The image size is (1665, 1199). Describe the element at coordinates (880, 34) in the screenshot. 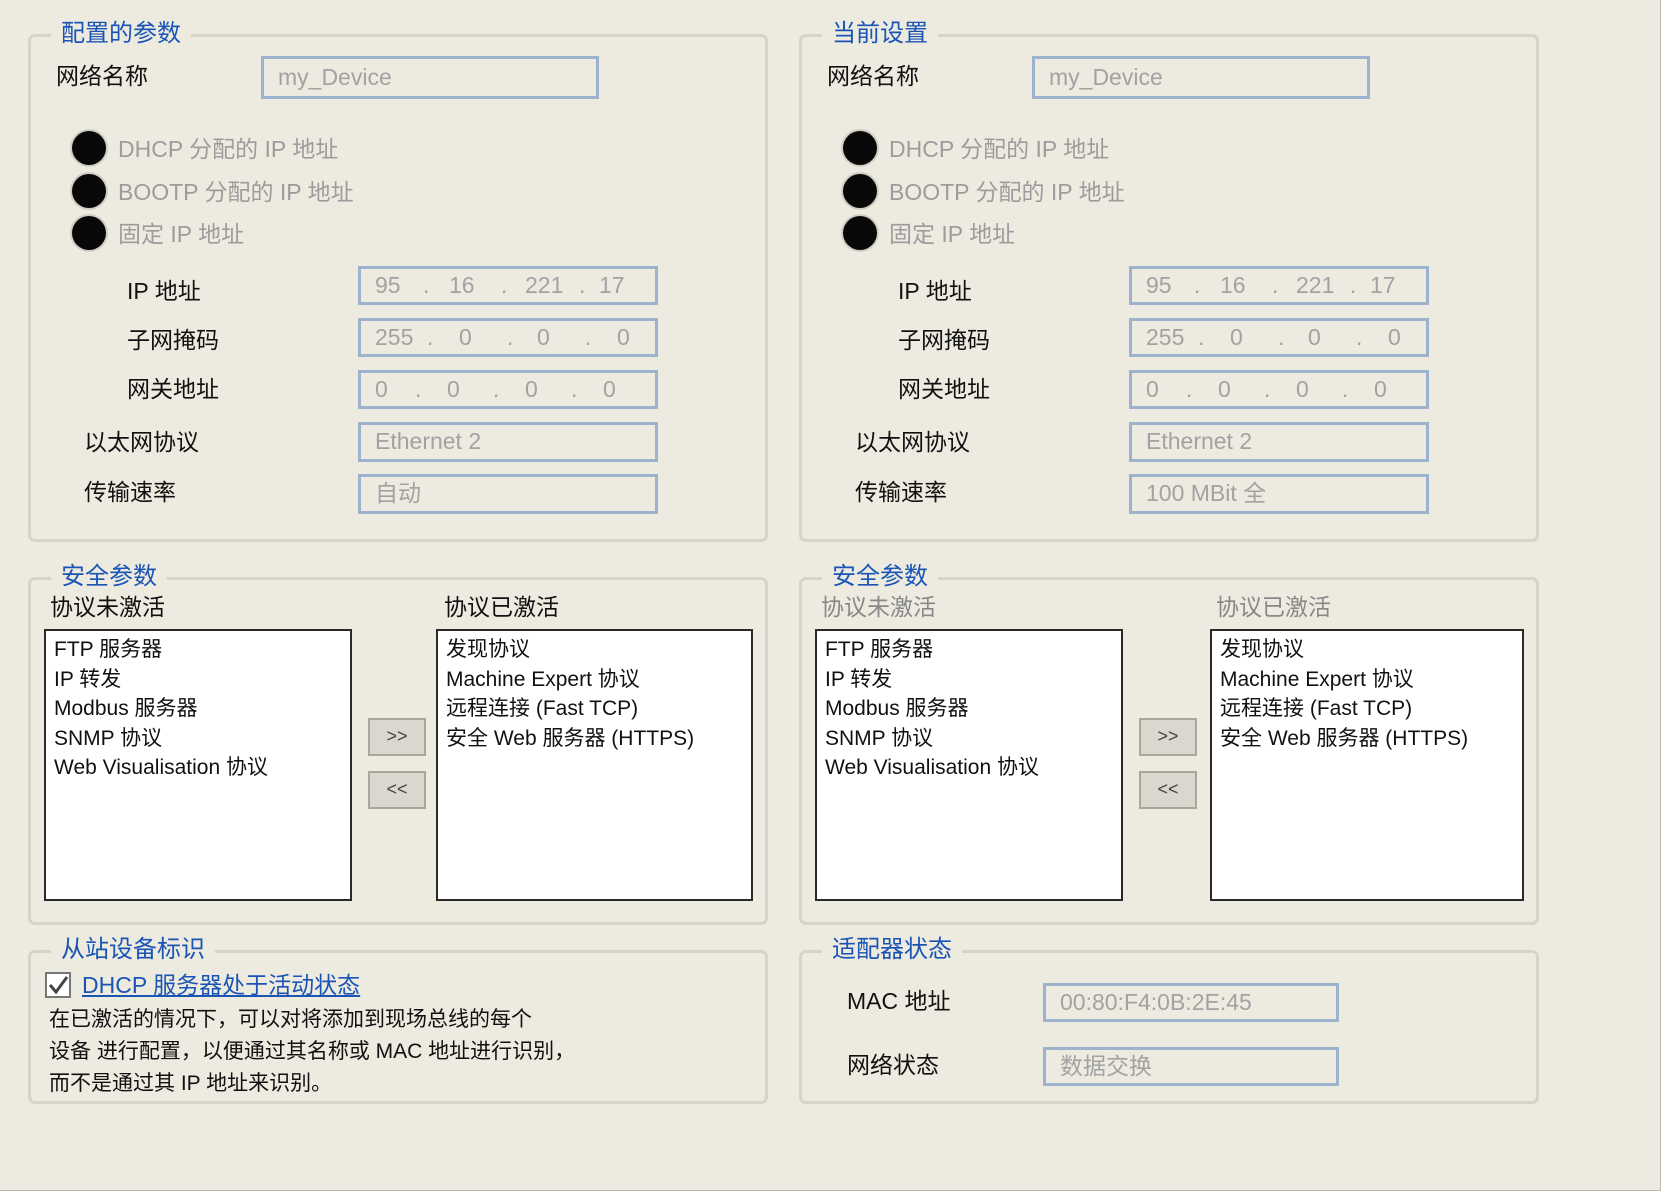

I see `current-settings-title: 当前设置` at that location.